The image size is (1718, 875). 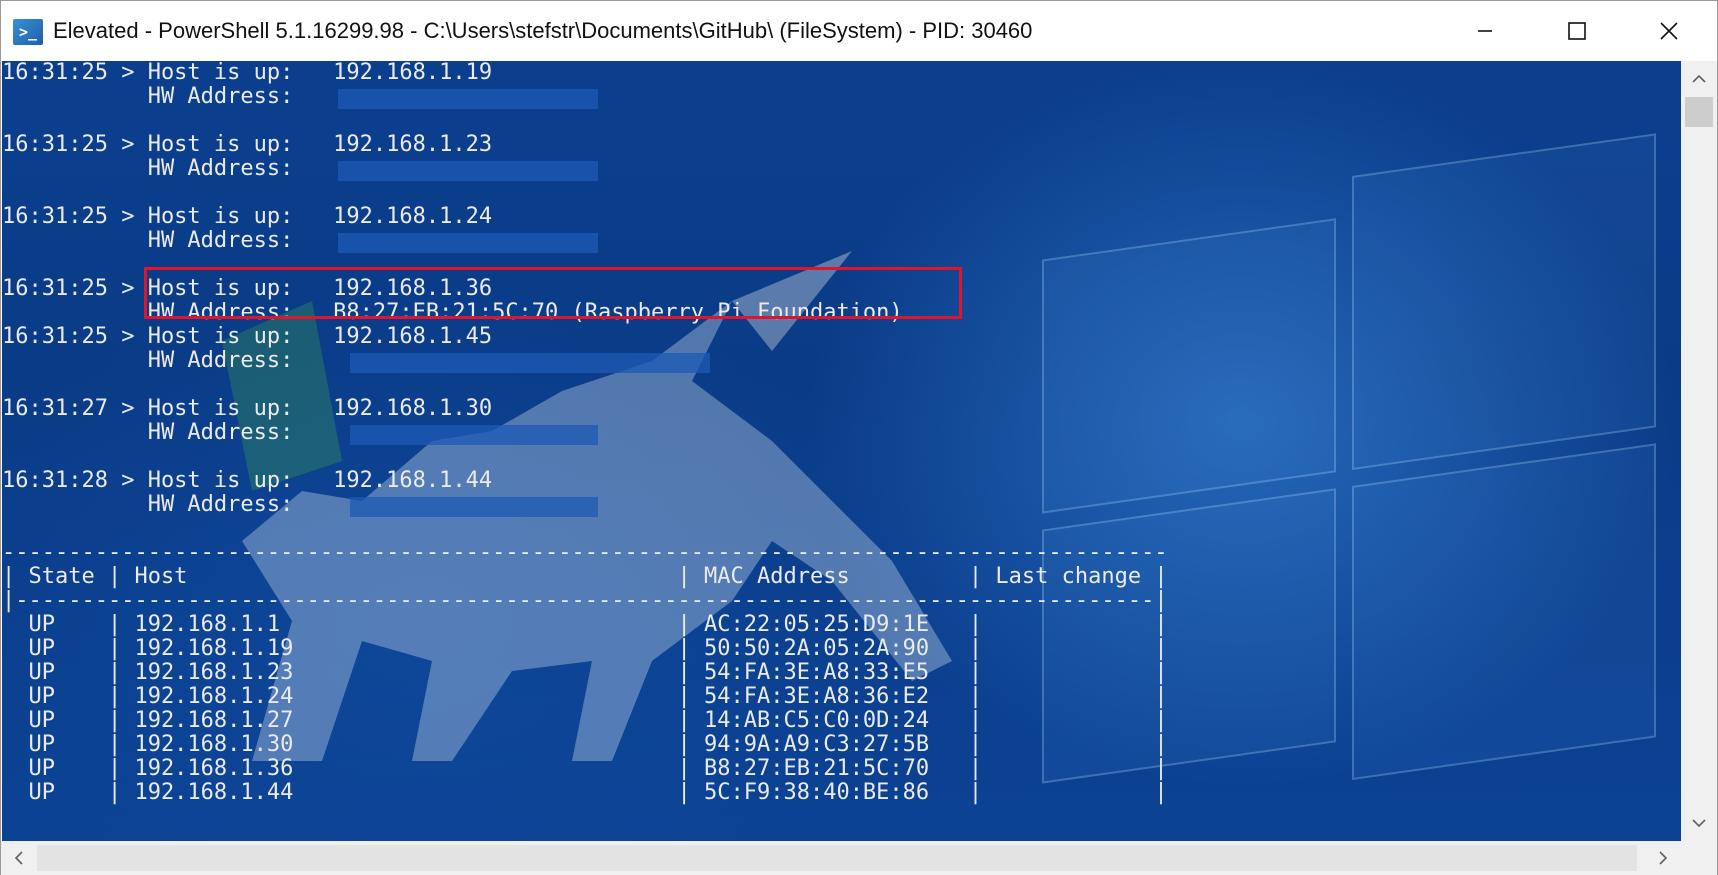 I want to click on console-line: 16:31:25 > Host is up: 192.168.1.24, so click(x=247, y=216).